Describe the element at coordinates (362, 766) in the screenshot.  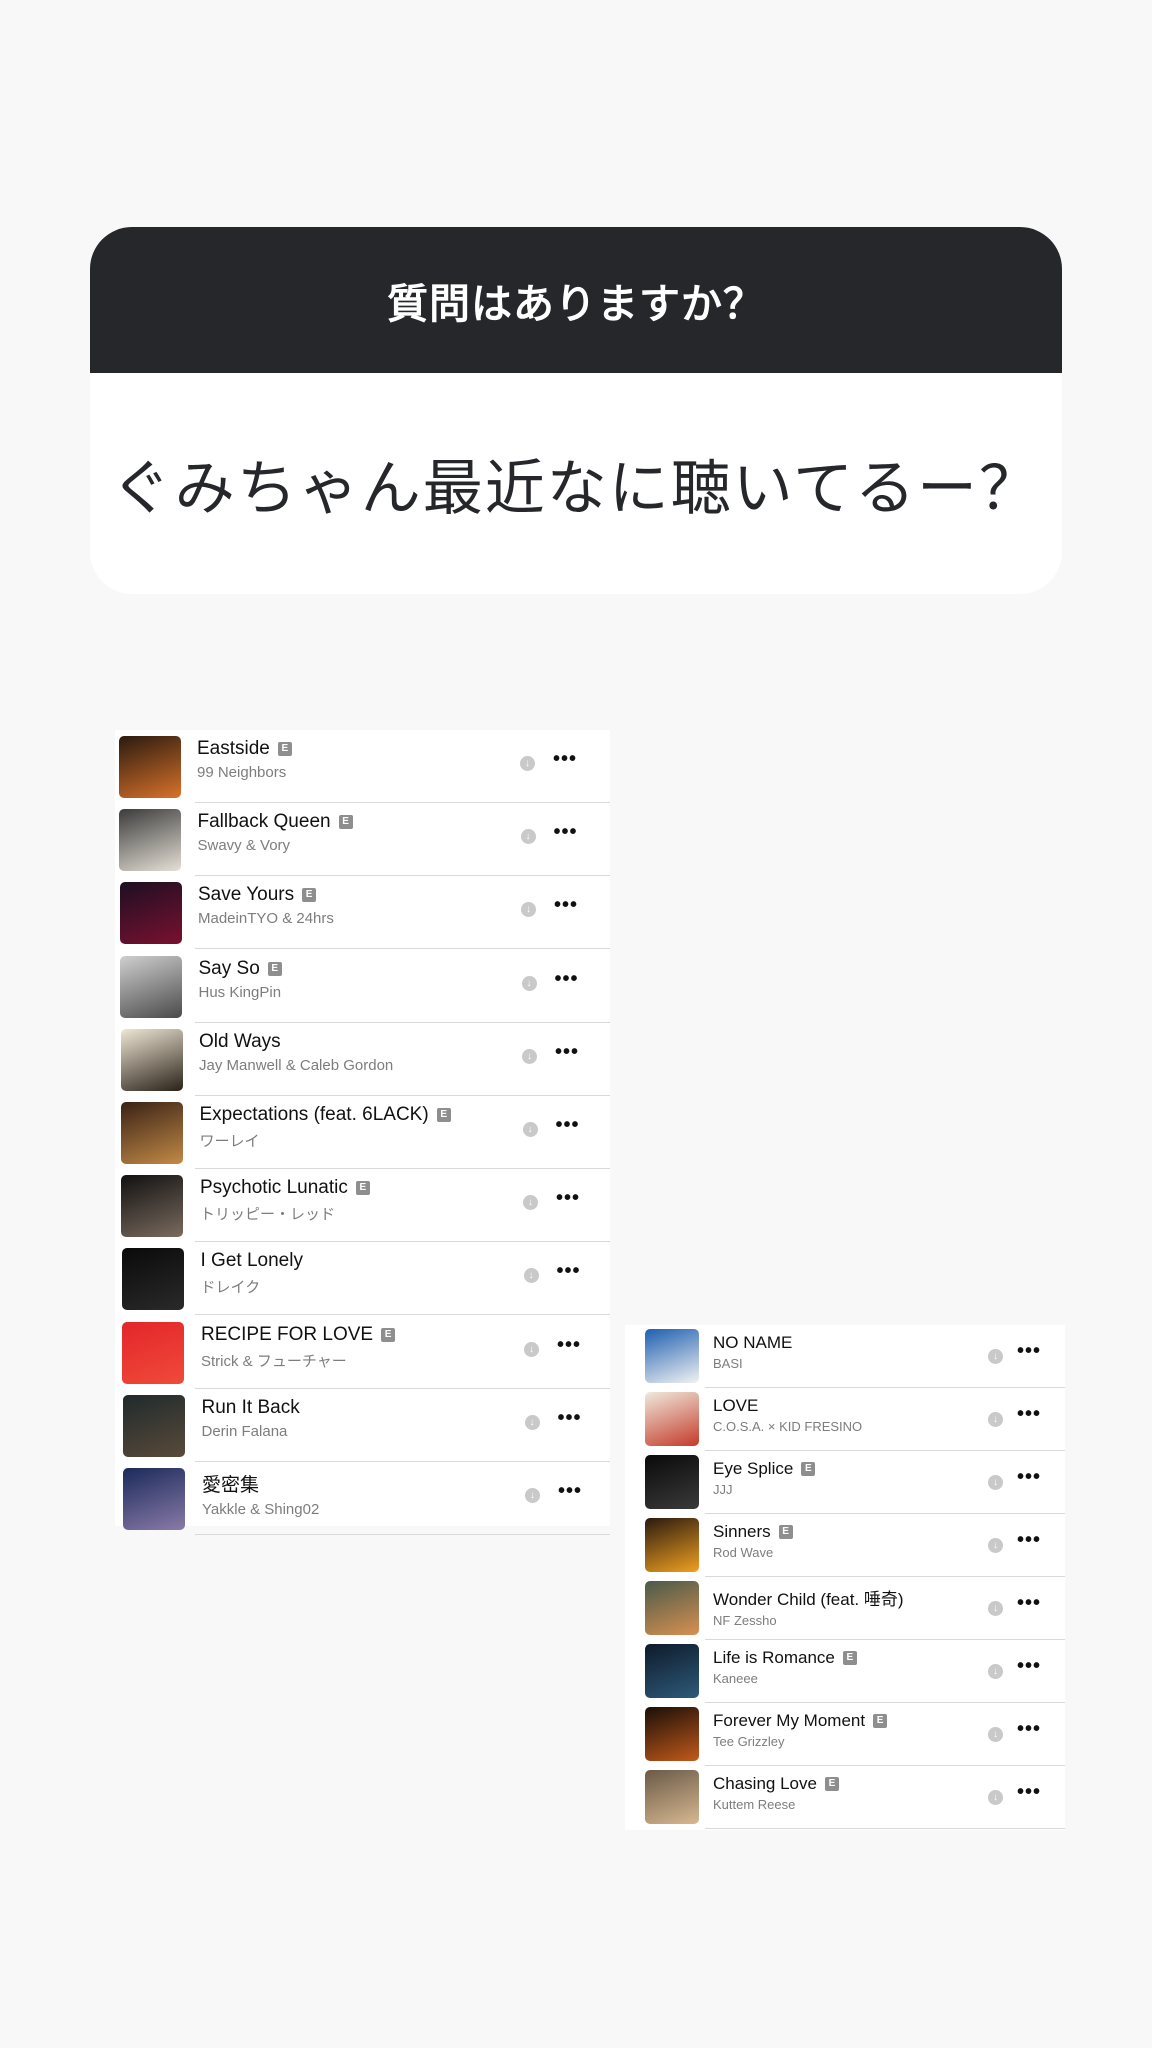
I see `song-row: Eastside E 99 Neighbors ↓ •••` at that location.